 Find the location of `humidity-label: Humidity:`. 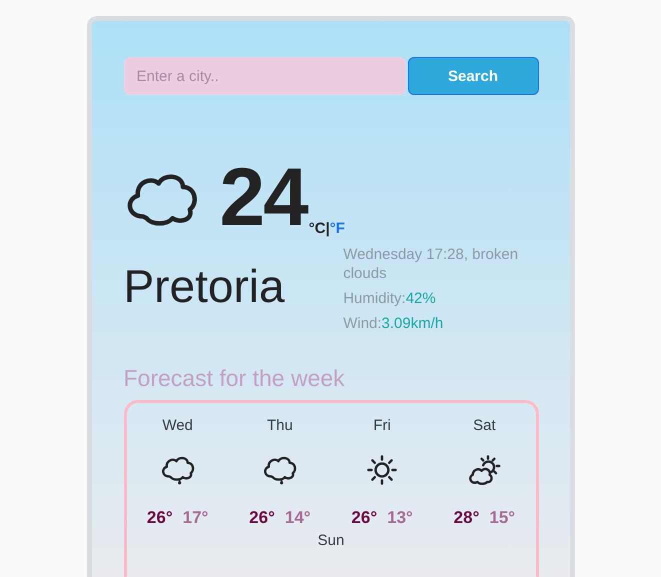

humidity-label: Humidity: is located at coordinates (374, 298).